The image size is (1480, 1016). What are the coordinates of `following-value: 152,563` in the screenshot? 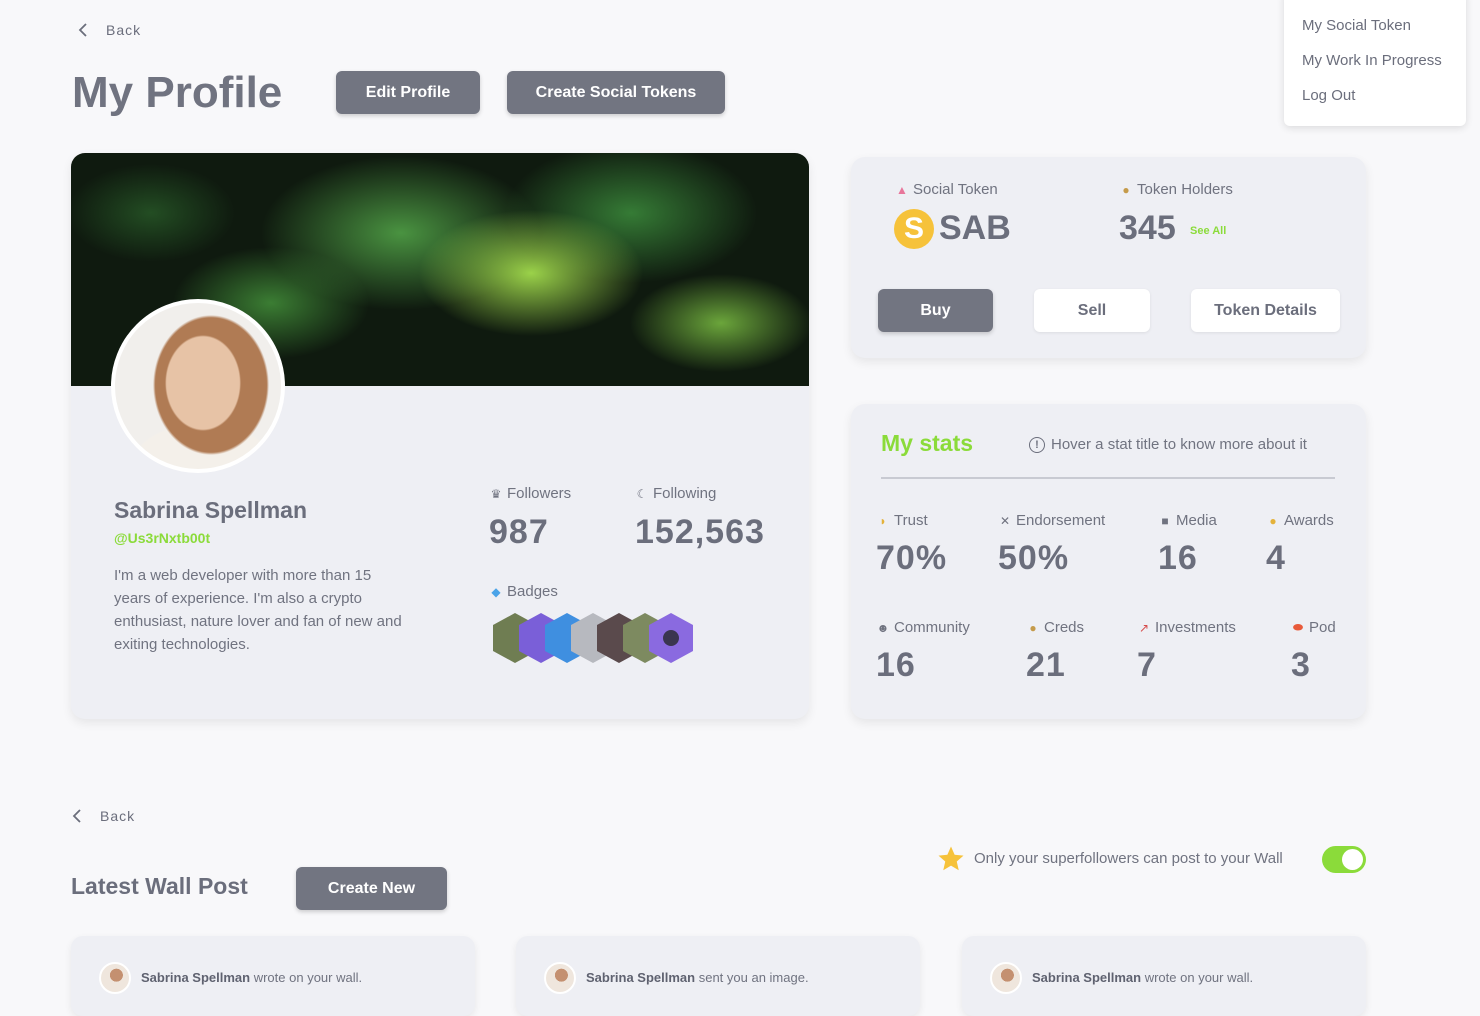 It's located at (700, 532).